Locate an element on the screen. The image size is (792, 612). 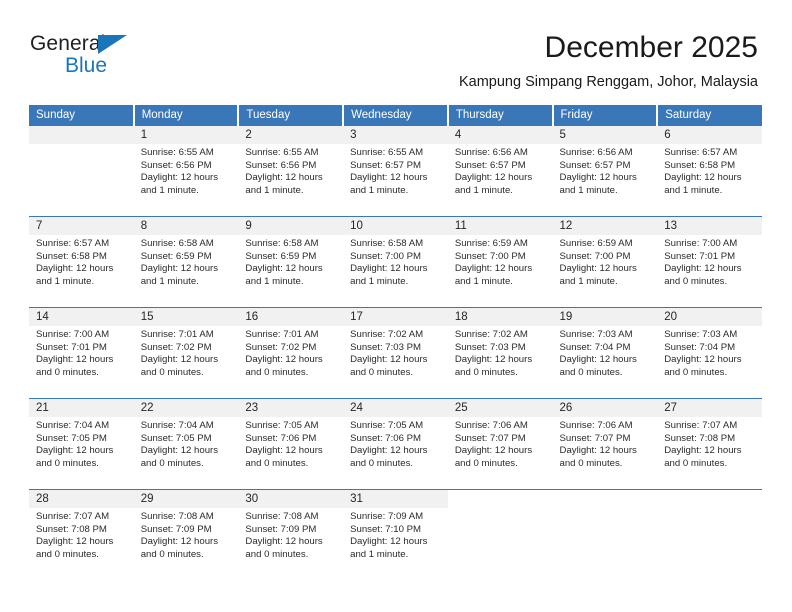
sunset-time: Sunset: 7:01 PM is located at coordinates (71, 347).